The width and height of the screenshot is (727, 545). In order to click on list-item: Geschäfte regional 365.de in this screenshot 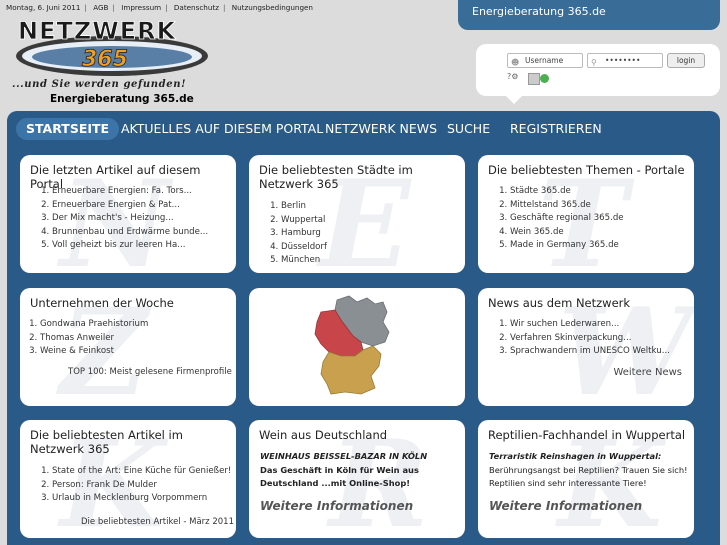, I will do `click(567, 219)`.